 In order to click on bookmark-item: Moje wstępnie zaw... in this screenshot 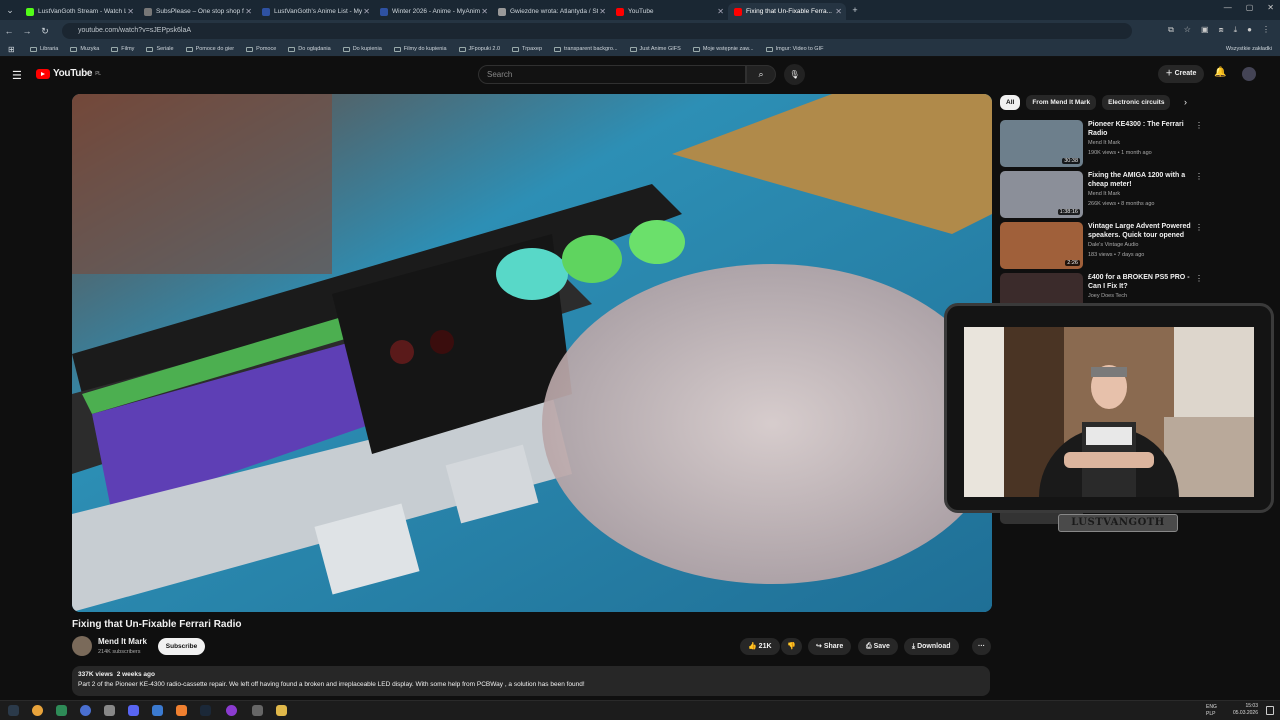, I will do `click(723, 49)`.